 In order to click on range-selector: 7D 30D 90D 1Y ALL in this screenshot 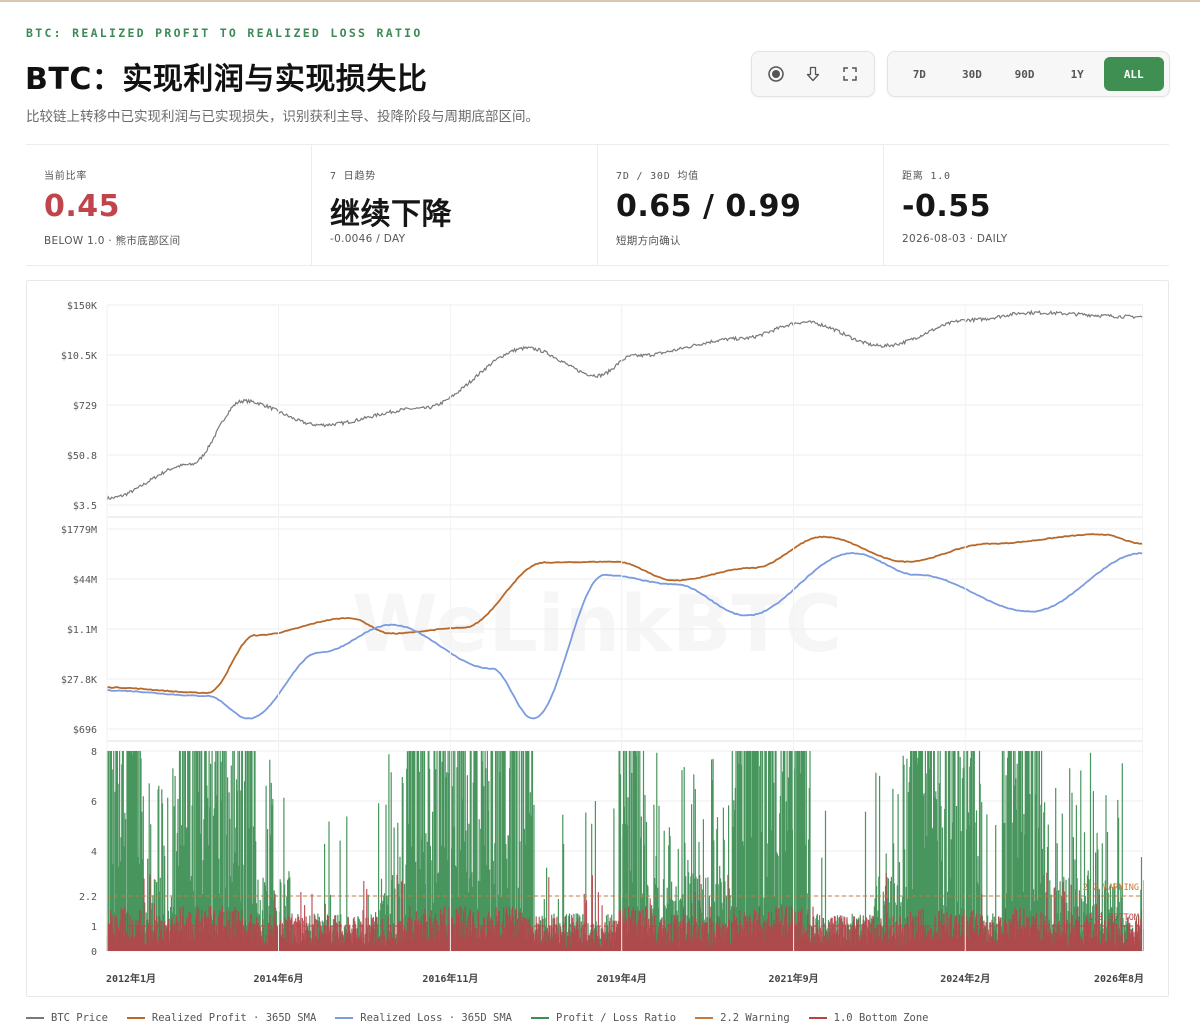, I will do `click(1028, 74)`.